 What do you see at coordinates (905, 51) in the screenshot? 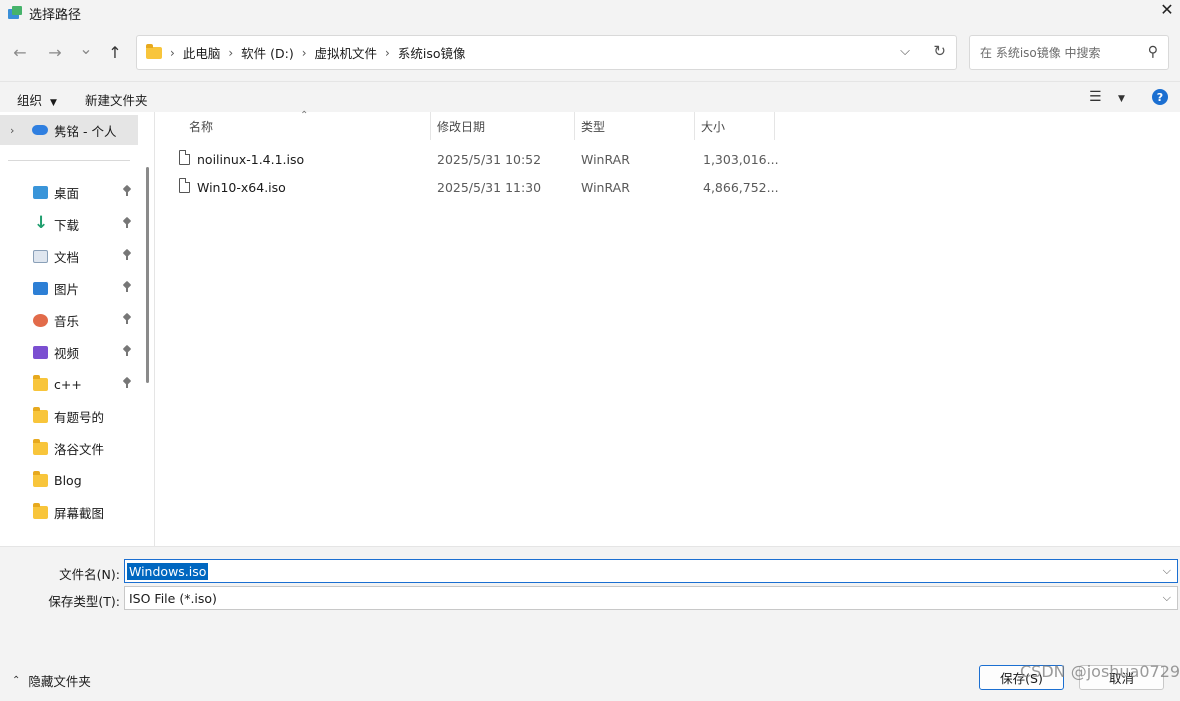
I see `address-history-chevron-icon: ⌵` at bounding box center [905, 51].